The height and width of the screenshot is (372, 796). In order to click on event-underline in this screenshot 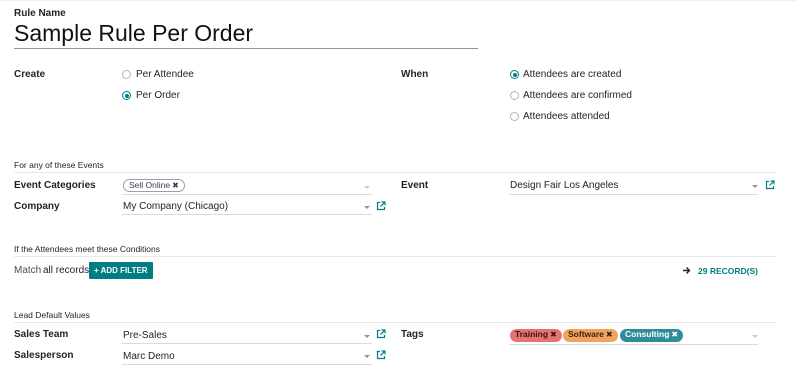, I will do `click(633, 194)`.